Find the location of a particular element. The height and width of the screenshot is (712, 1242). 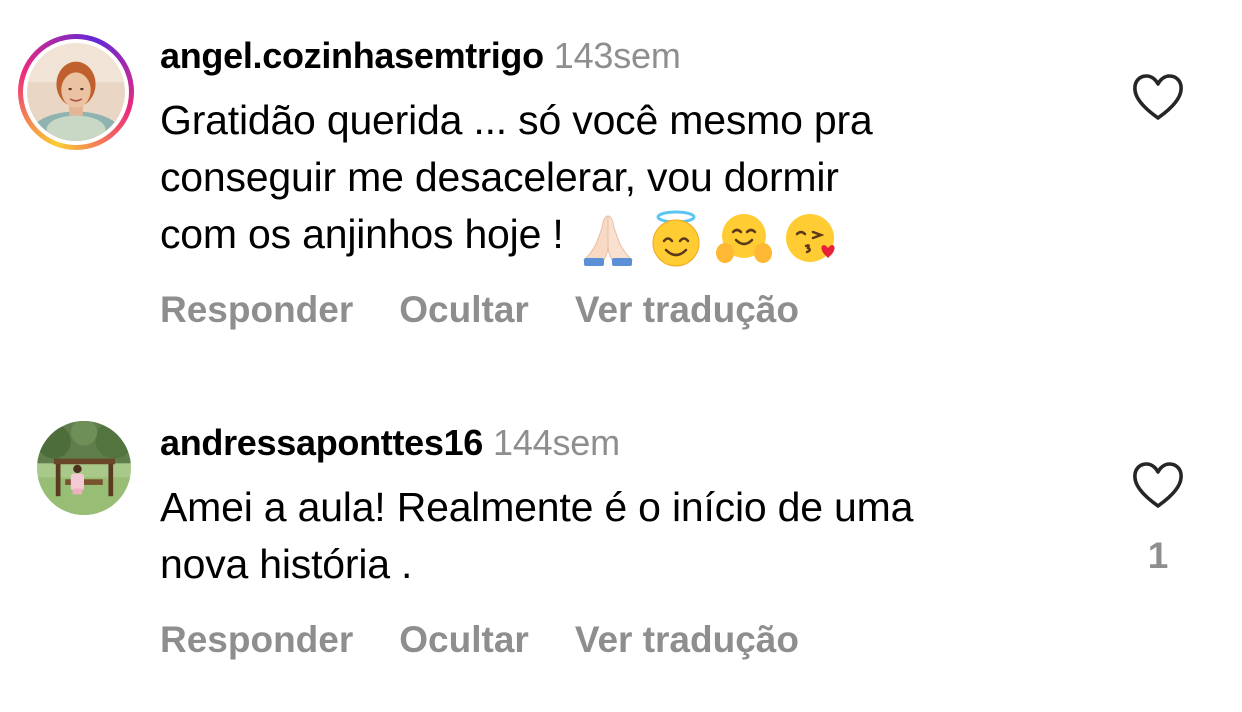

smiling-face-with-halo-emoji is located at coordinates (676, 238).